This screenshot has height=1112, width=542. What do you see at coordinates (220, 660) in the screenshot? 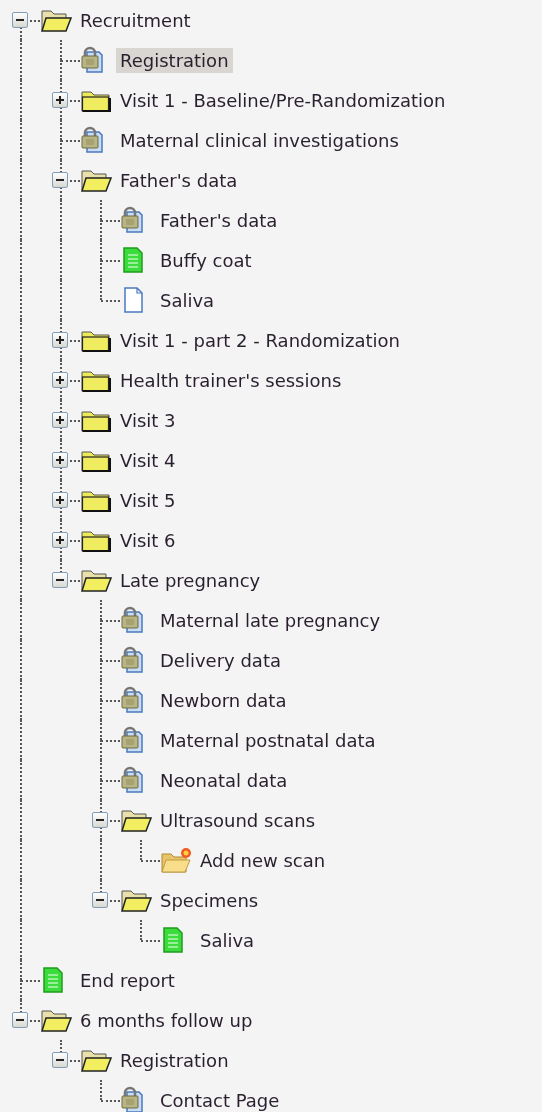
I see `tree-item: Delivery data` at bounding box center [220, 660].